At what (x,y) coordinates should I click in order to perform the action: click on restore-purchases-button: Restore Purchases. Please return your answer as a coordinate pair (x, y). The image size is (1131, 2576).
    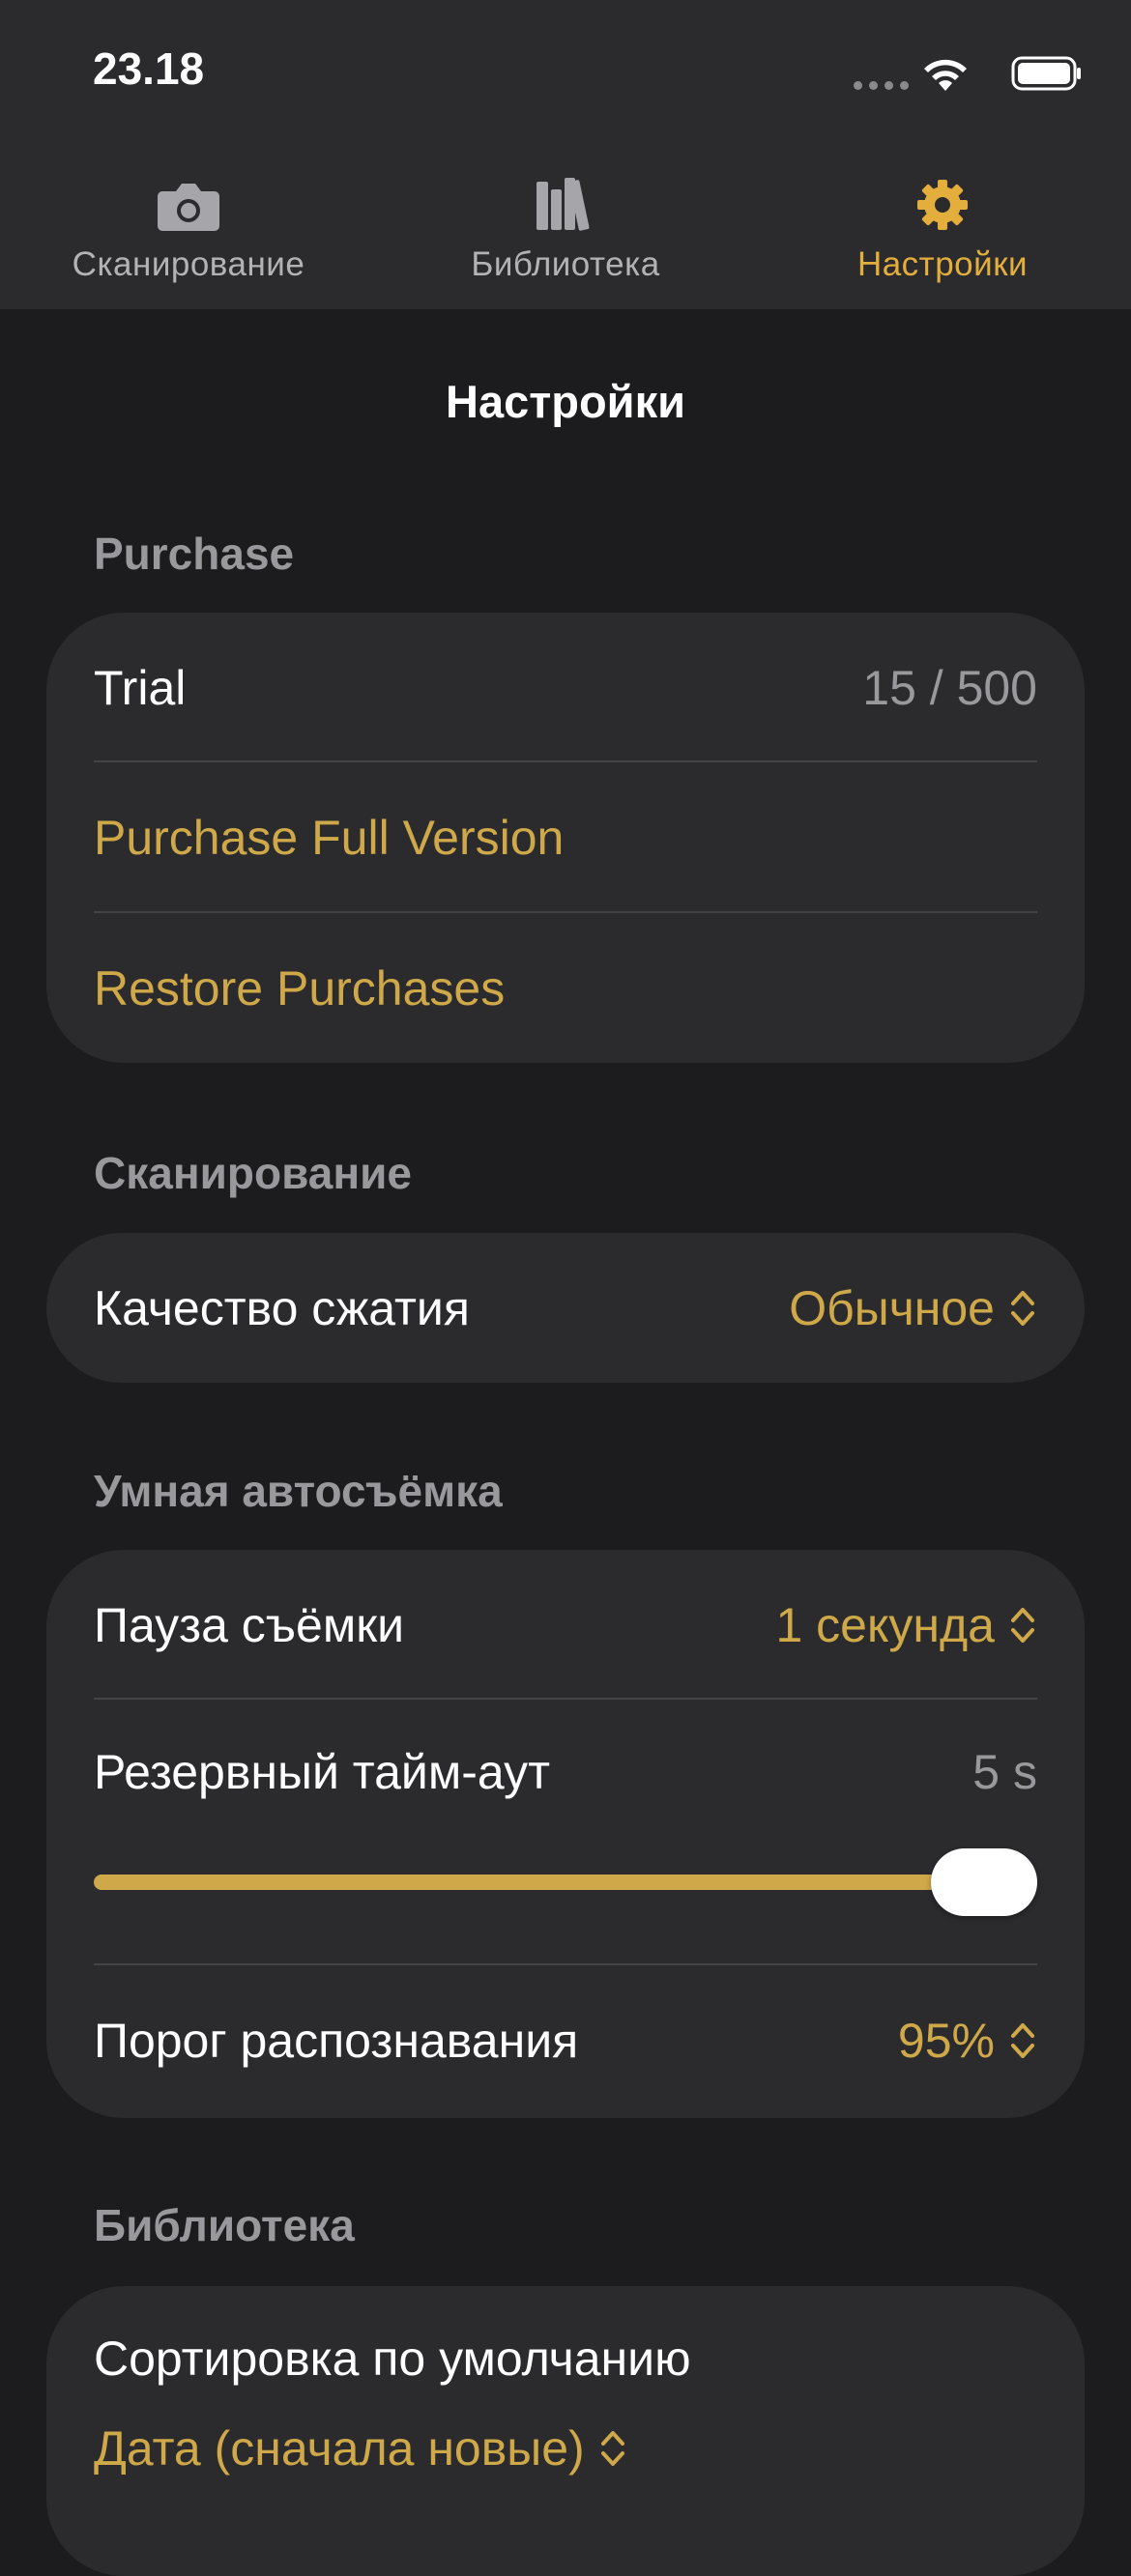
    Looking at the image, I should click on (565, 988).